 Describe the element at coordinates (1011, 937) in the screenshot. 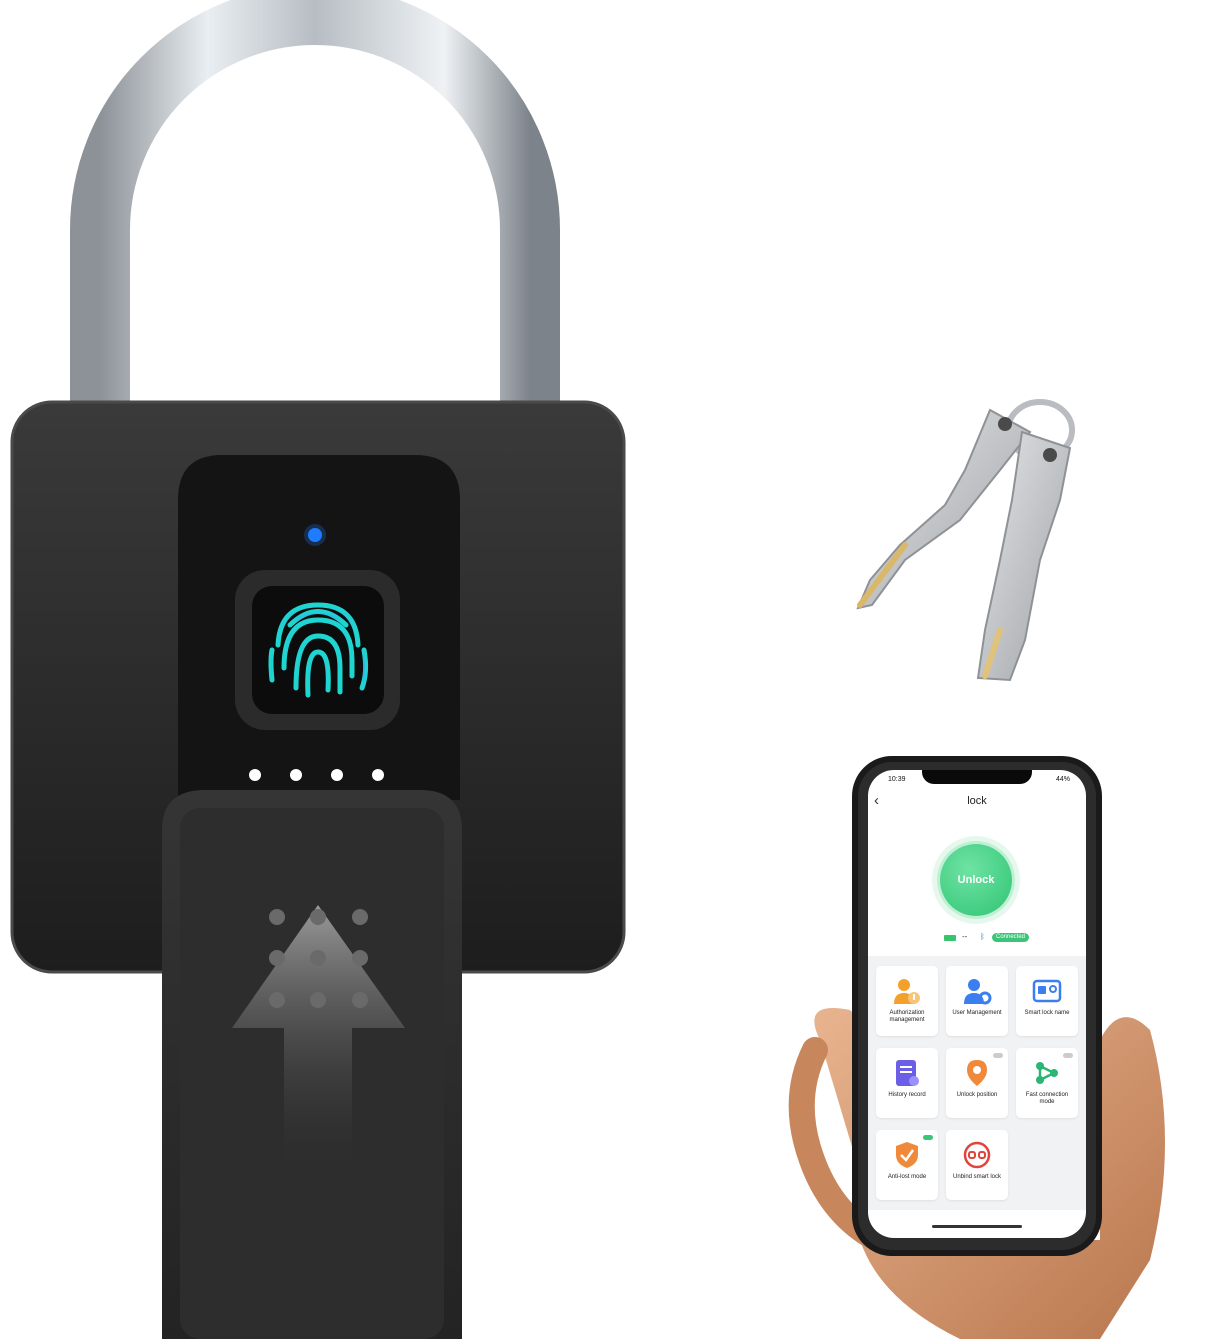

I see `connection-badge: Connected` at that location.